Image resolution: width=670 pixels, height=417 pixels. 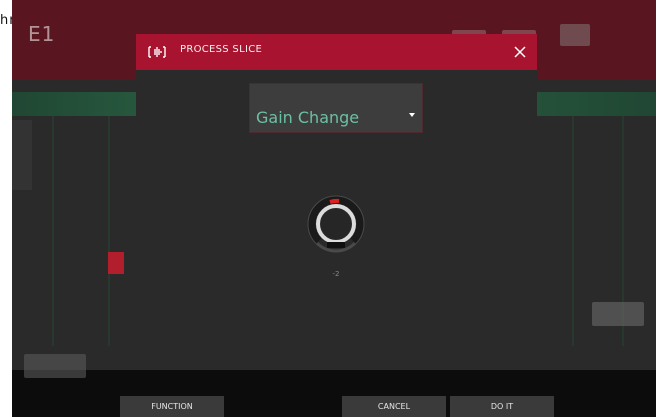 I want to click on dialog-title: PROCESS SLICE, so click(x=221, y=49).